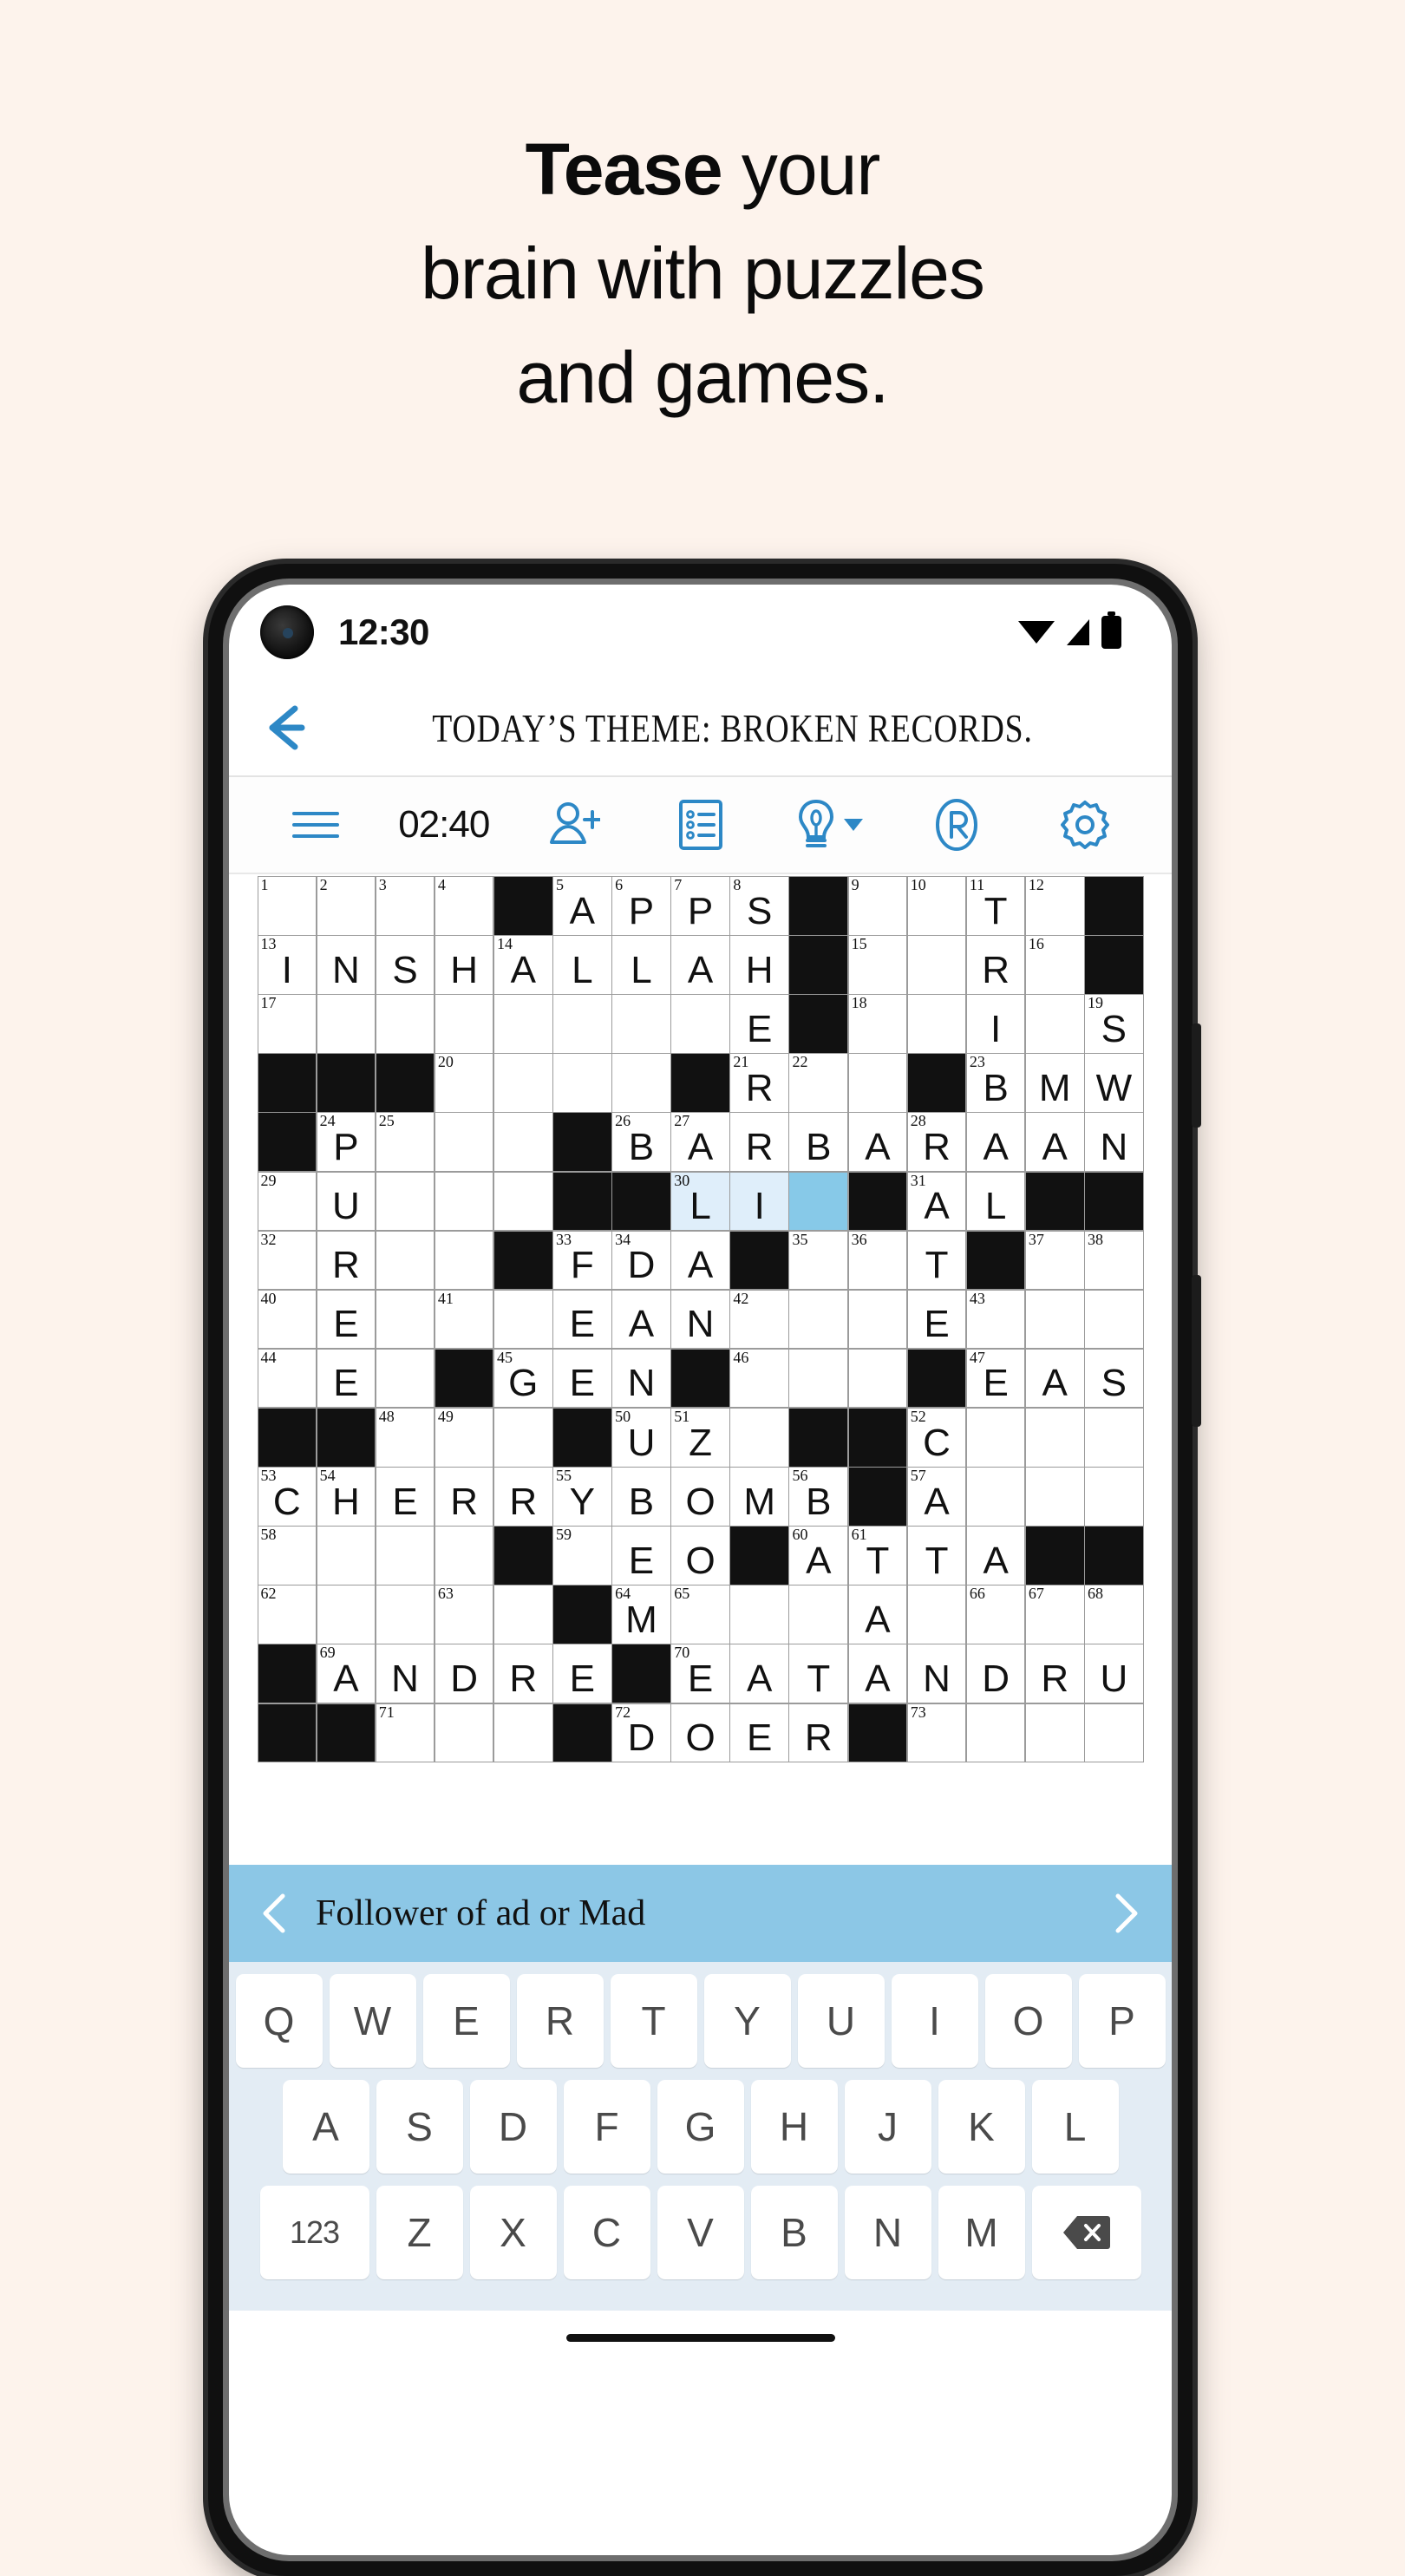 This screenshot has width=1405, height=2576. What do you see at coordinates (582, 905) in the screenshot?
I see `crossword-cell: 5A` at bounding box center [582, 905].